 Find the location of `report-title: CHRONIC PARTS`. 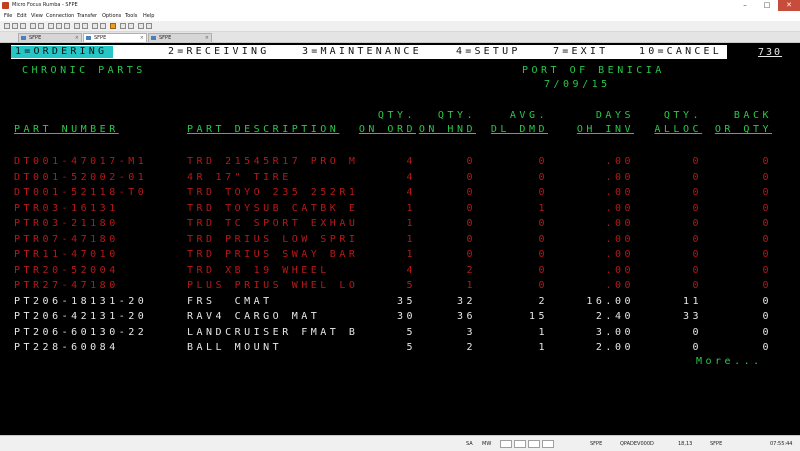

report-title: CHRONIC PARTS is located at coordinates (84, 70).